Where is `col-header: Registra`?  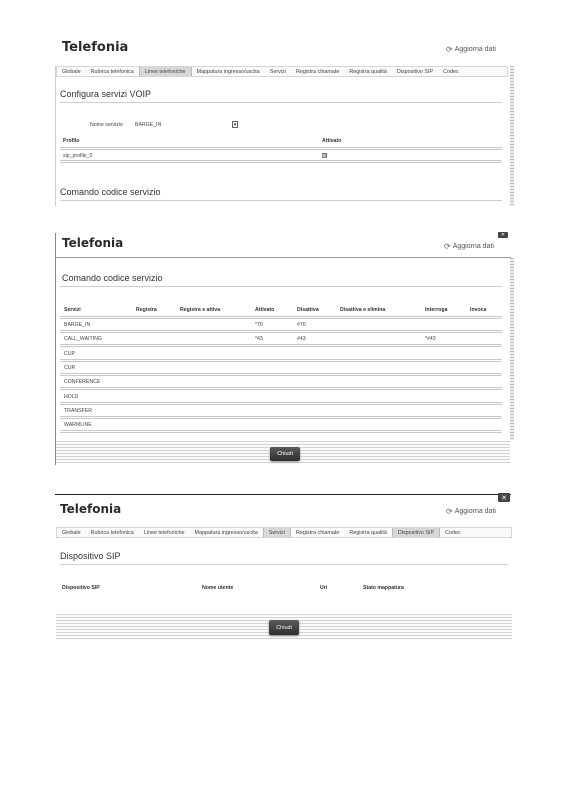 col-header: Registra is located at coordinates (146, 310).